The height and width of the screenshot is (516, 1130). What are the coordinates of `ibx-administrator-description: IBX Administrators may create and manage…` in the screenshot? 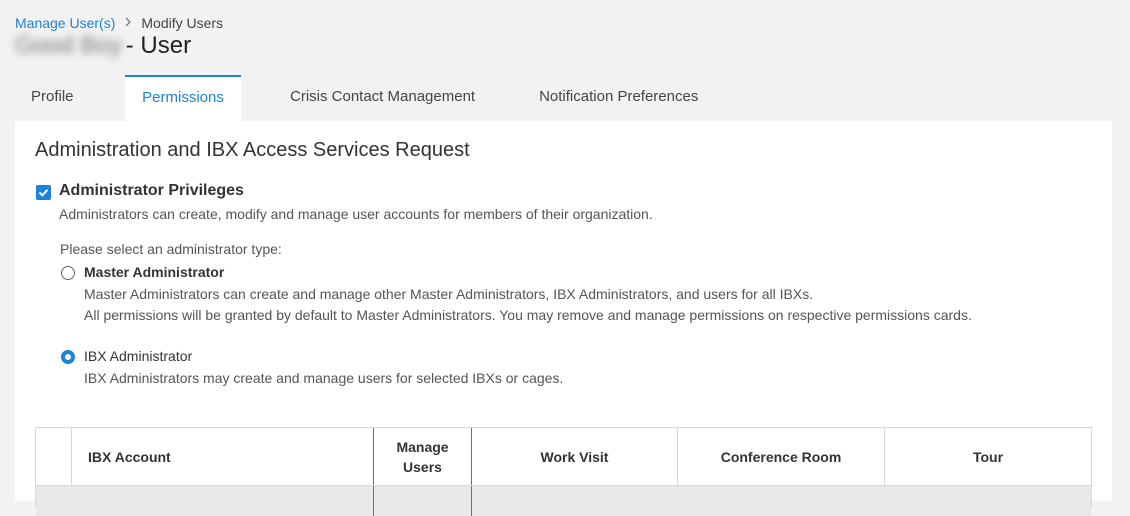 It's located at (324, 378).